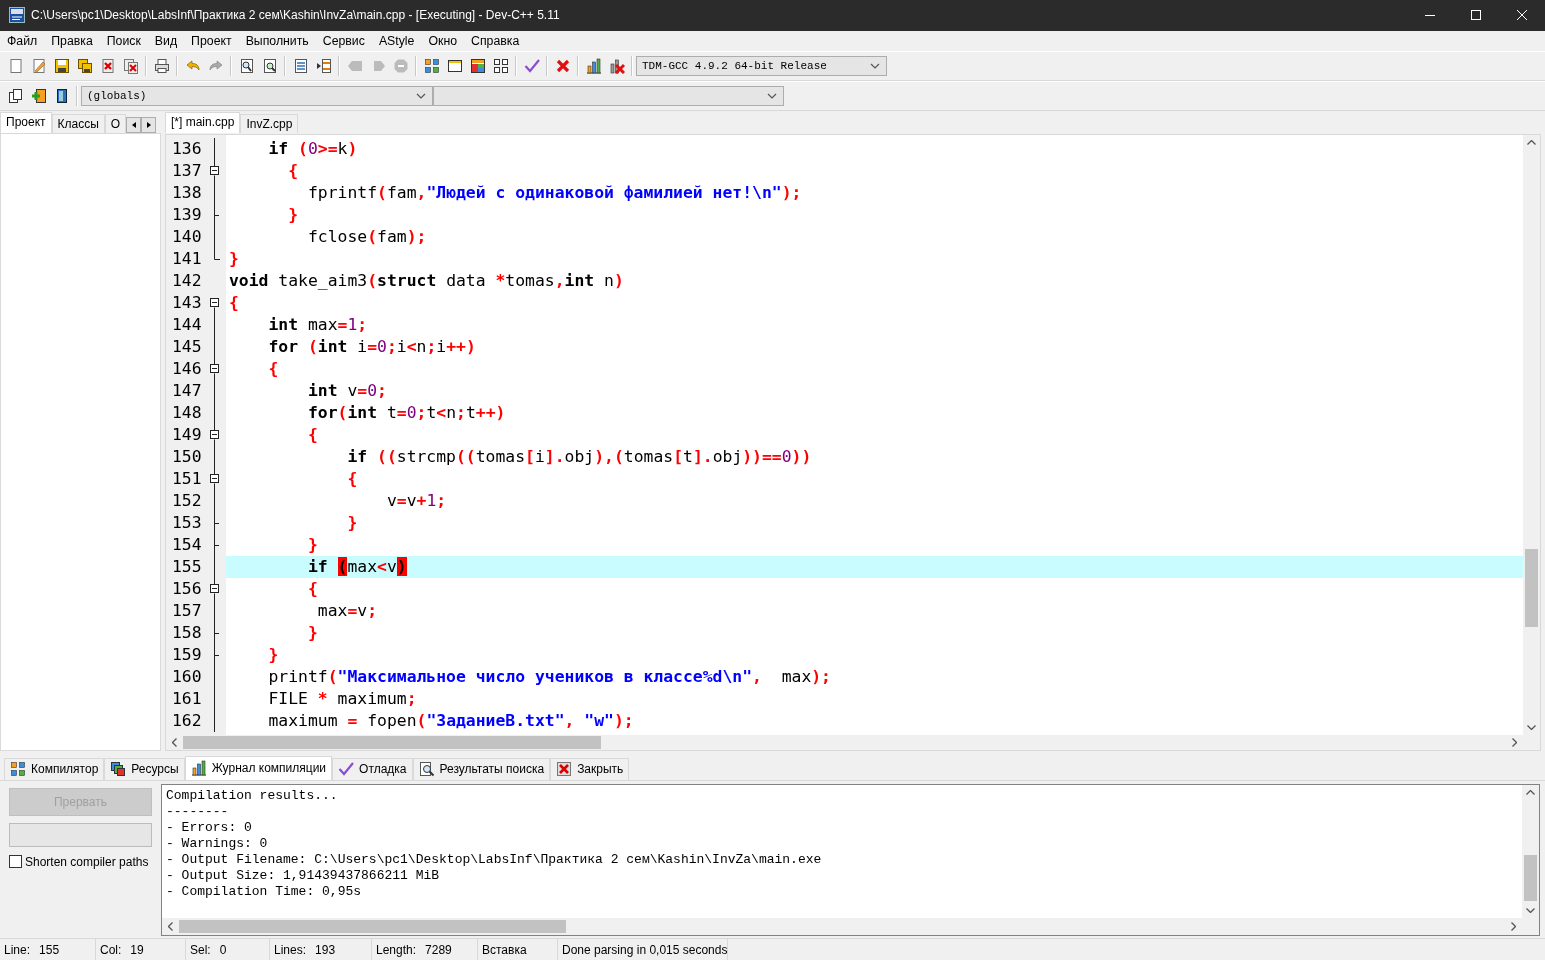  I want to click on line-number: 151, so click(187, 479).